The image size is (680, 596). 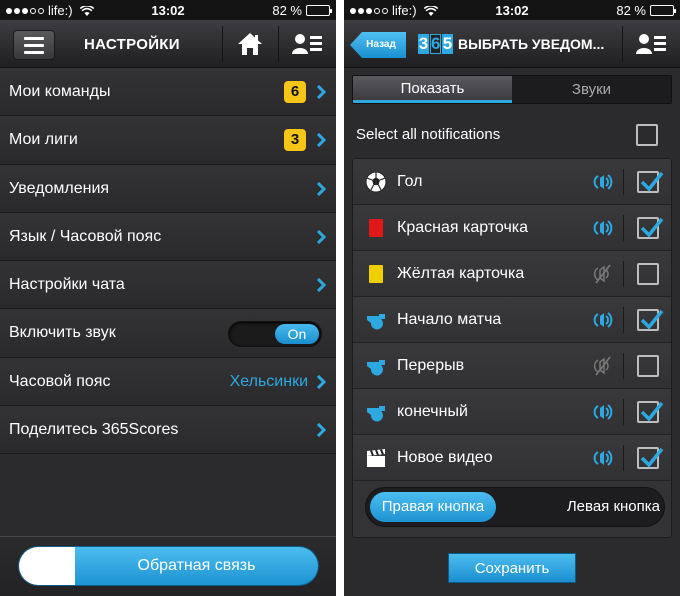 What do you see at coordinates (376, 228) in the screenshot?
I see `red-card-icon` at bounding box center [376, 228].